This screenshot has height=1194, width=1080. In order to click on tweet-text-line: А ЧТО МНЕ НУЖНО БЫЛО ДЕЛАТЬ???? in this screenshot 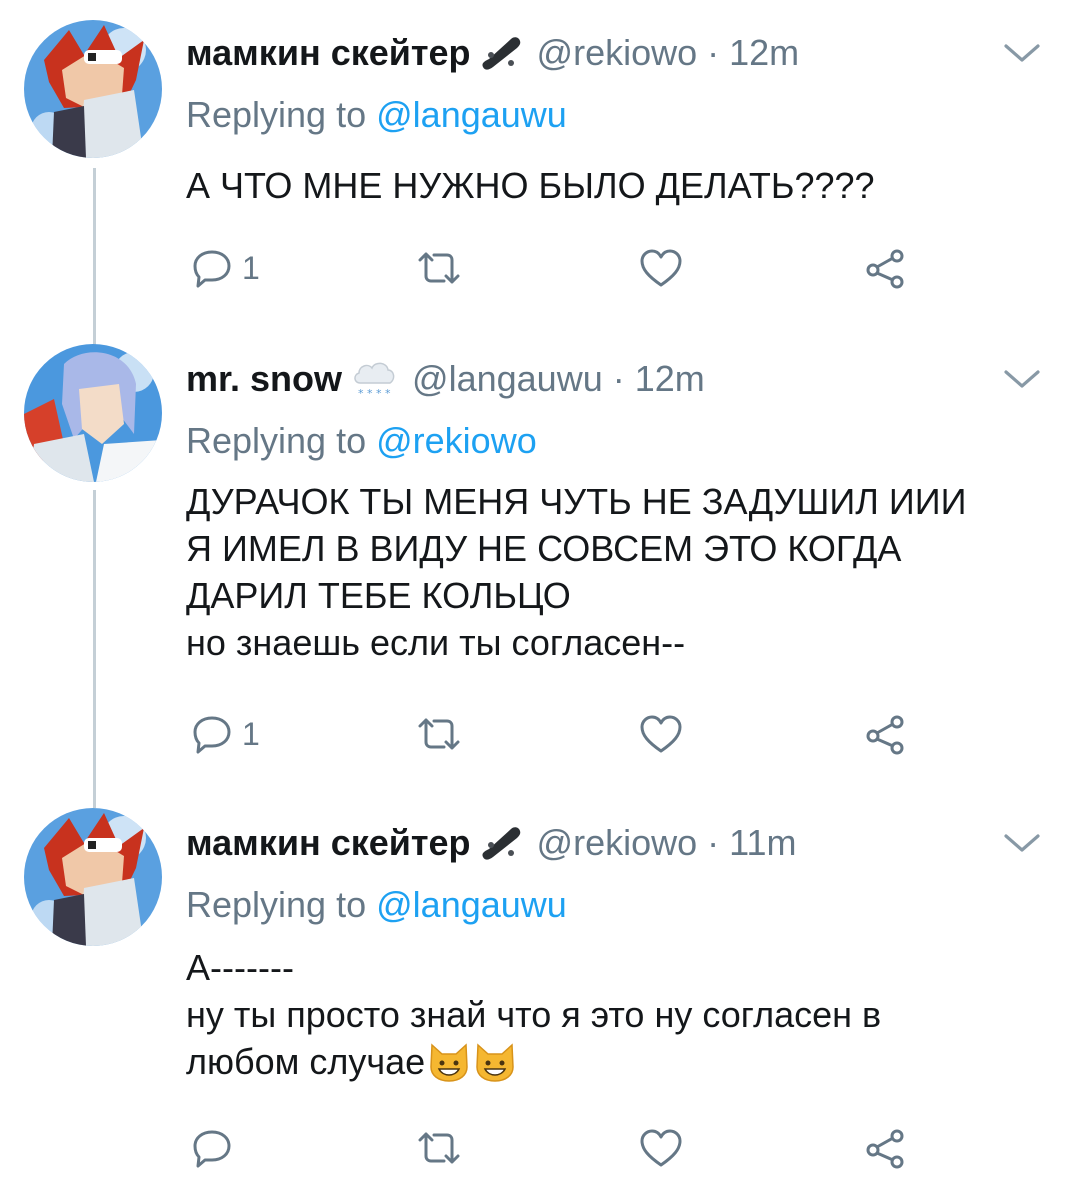, I will do `click(530, 185)`.